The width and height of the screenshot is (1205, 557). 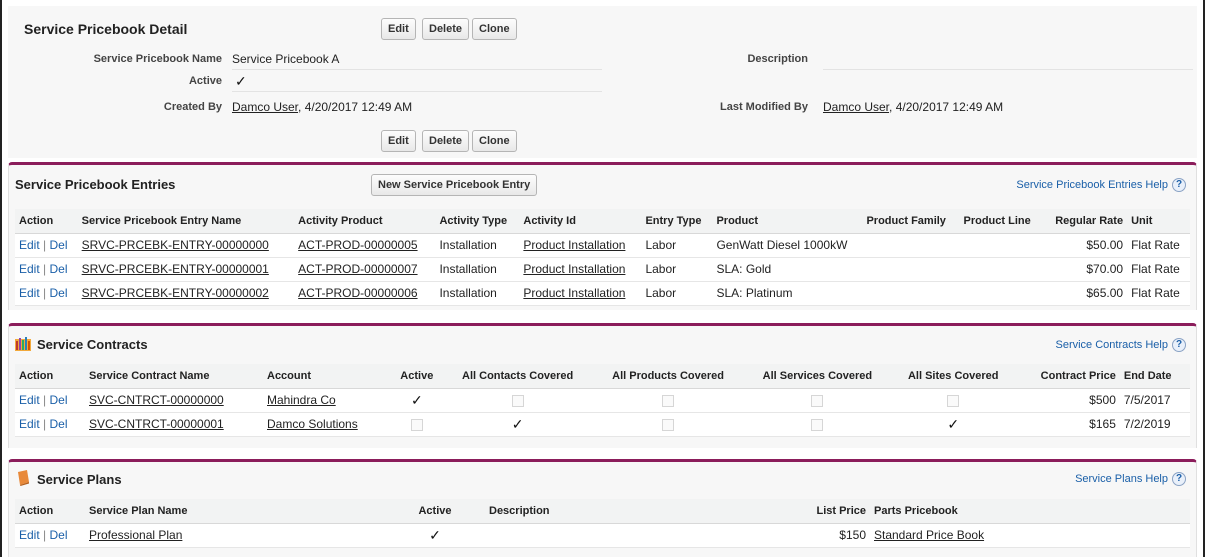 I want to click on parts-pricebook-cell-text: Standard Price Book, so click(x=929, y=535).